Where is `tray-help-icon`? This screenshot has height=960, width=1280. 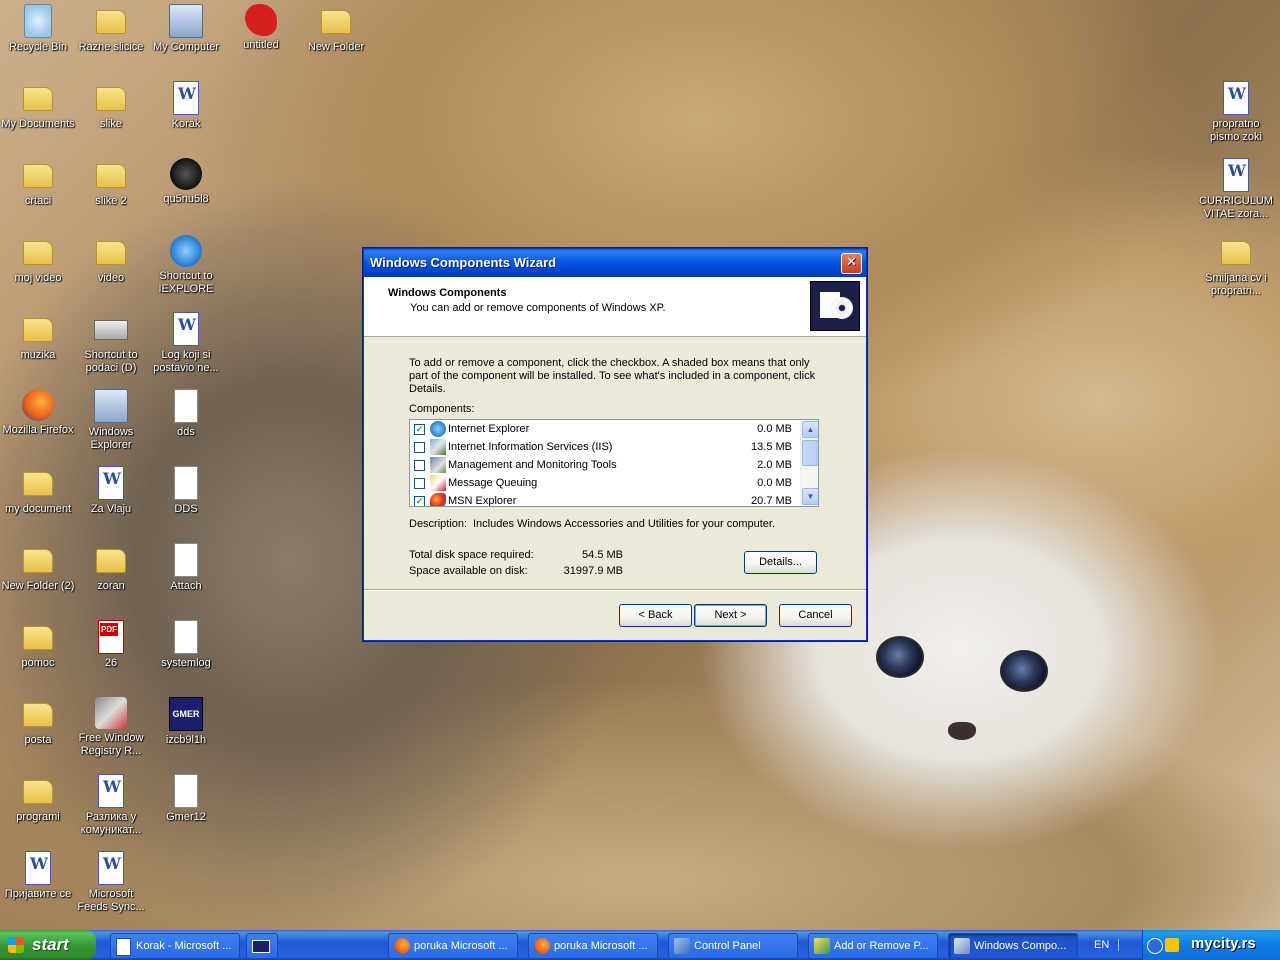
tray-help-icon is located at coordinates (1155, 946).